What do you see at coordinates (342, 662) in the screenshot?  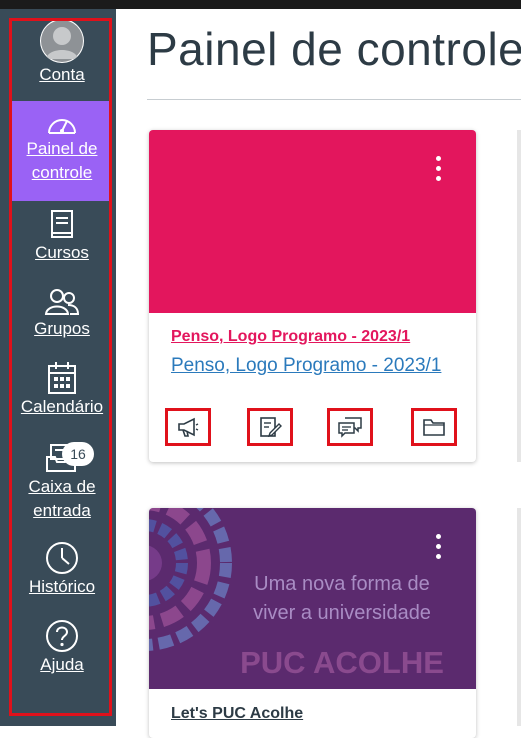 I see `image-title: PUC ACOLHE` at bounding box center [342, 662].